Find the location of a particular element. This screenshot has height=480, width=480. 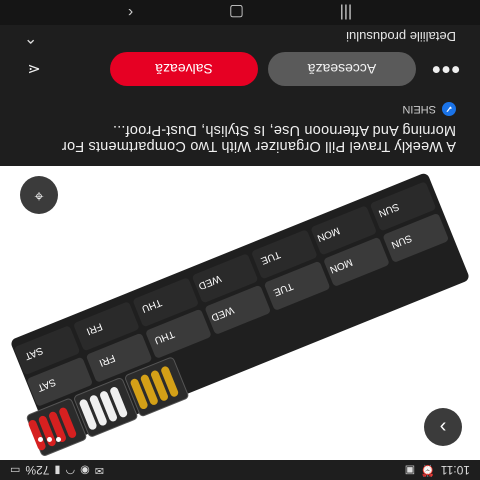

wifi-icon: ◠ is located at coordinates (70, 470).